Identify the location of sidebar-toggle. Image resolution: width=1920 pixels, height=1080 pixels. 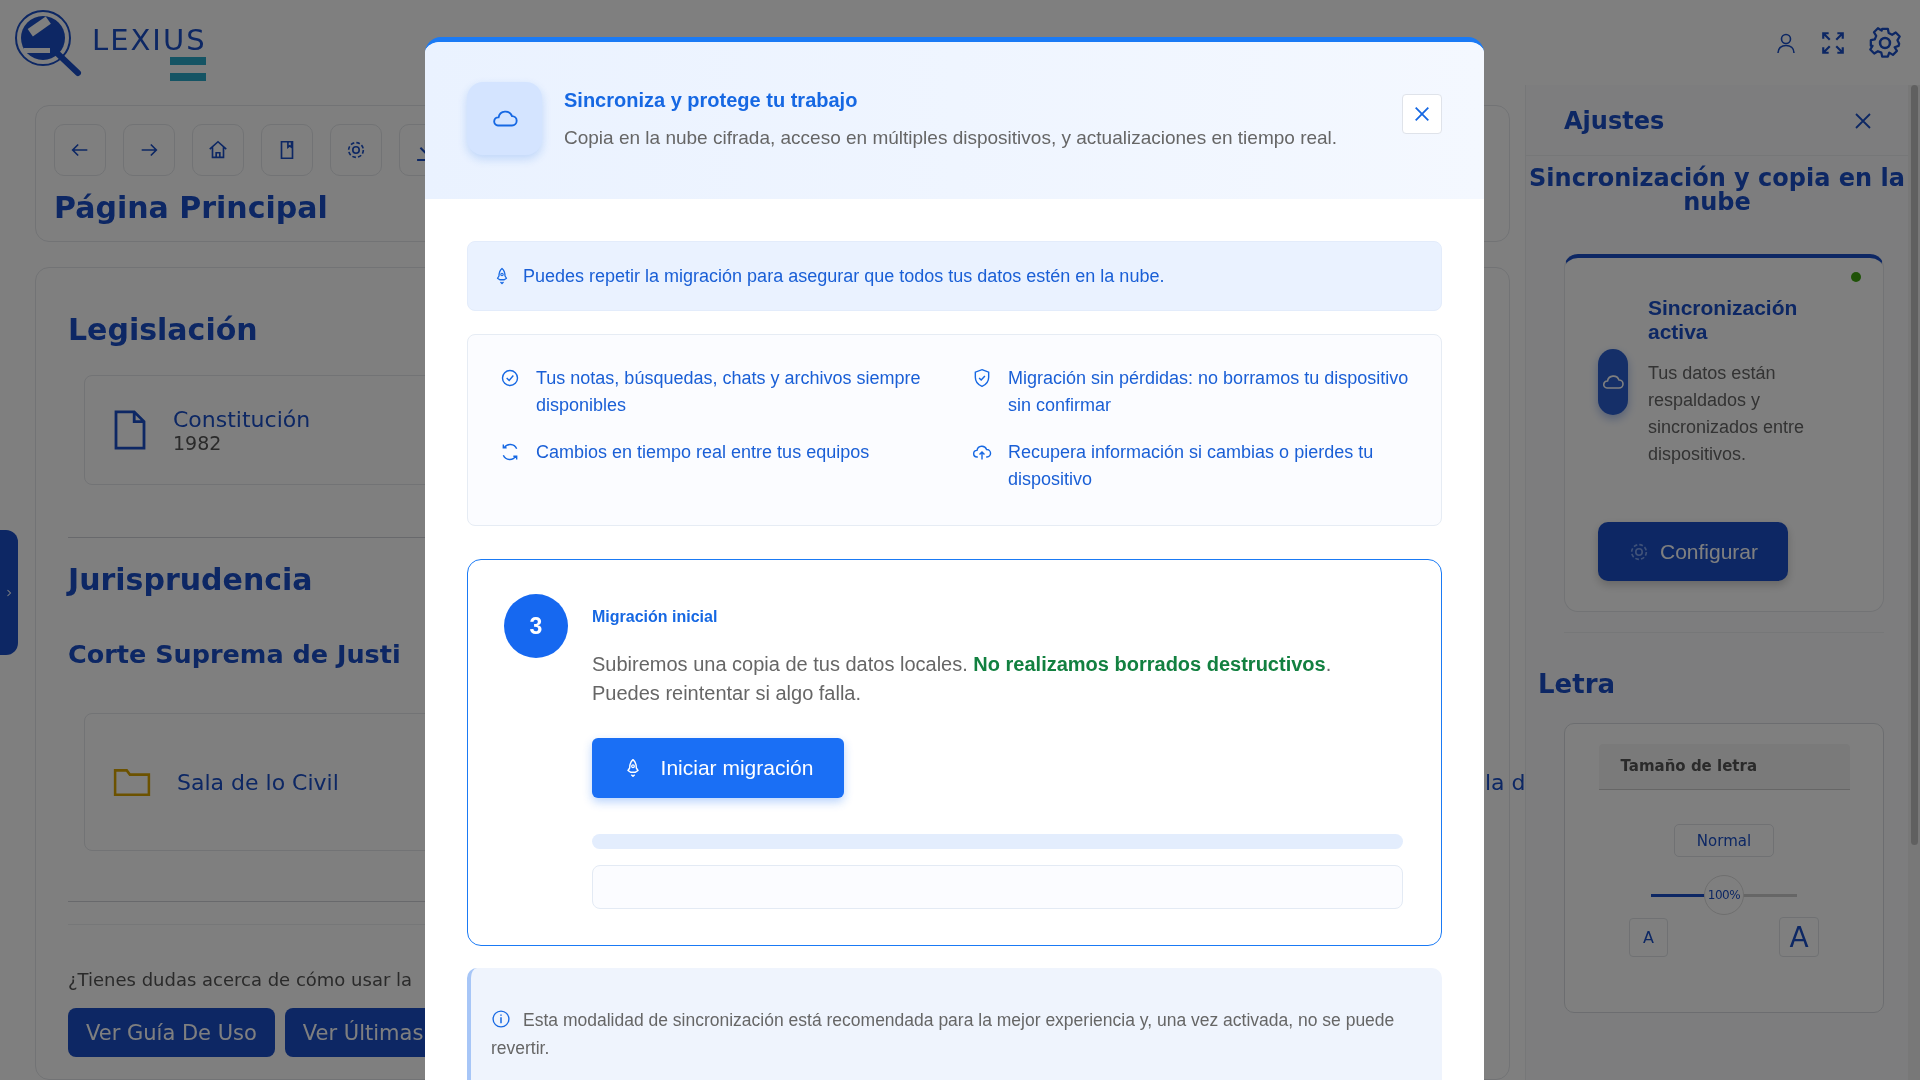
(9, 592).